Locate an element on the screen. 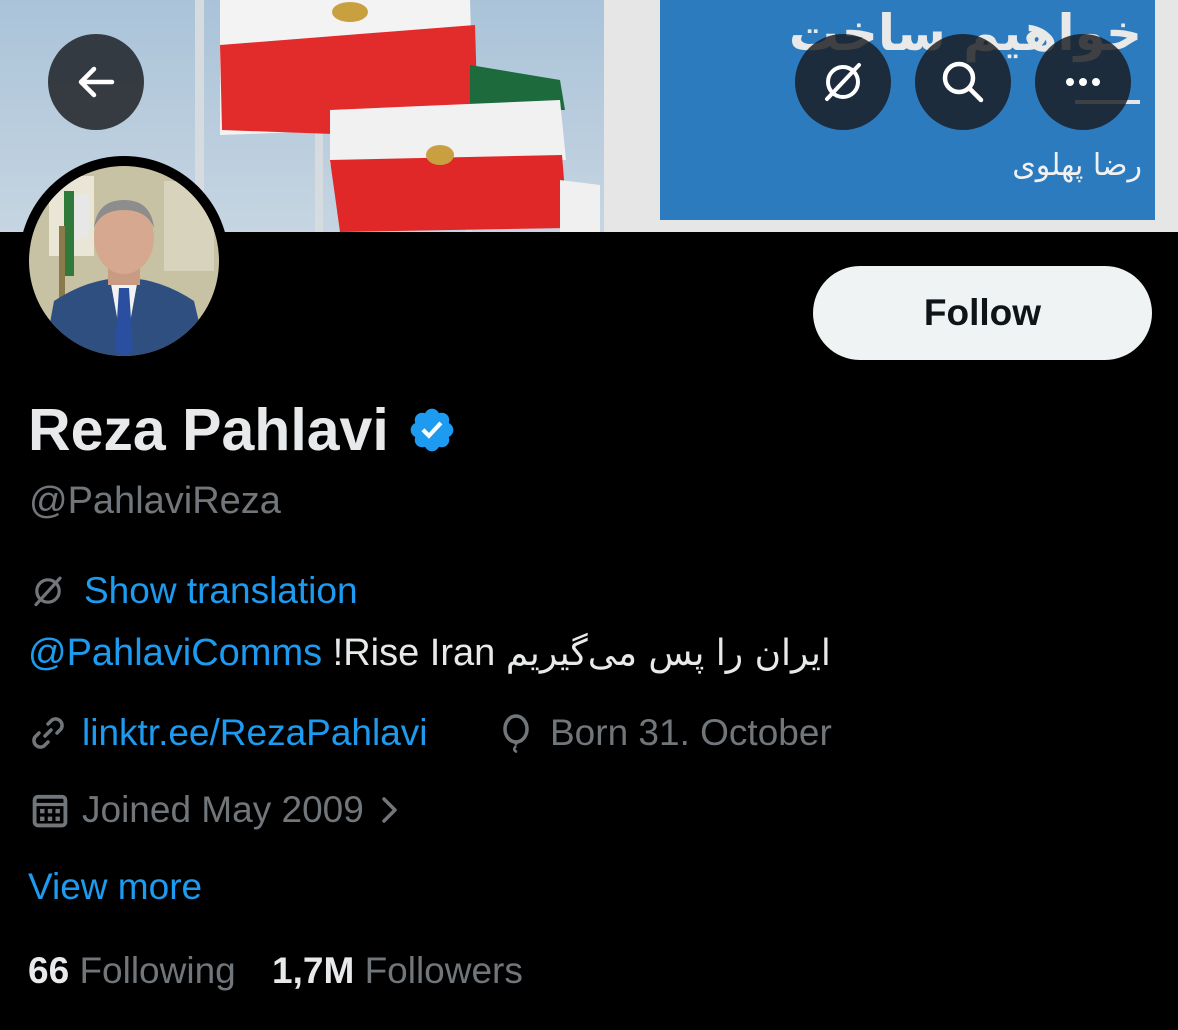  follow-stats: 66 Following 1,7M Followers is located at coordinates (275, 971).